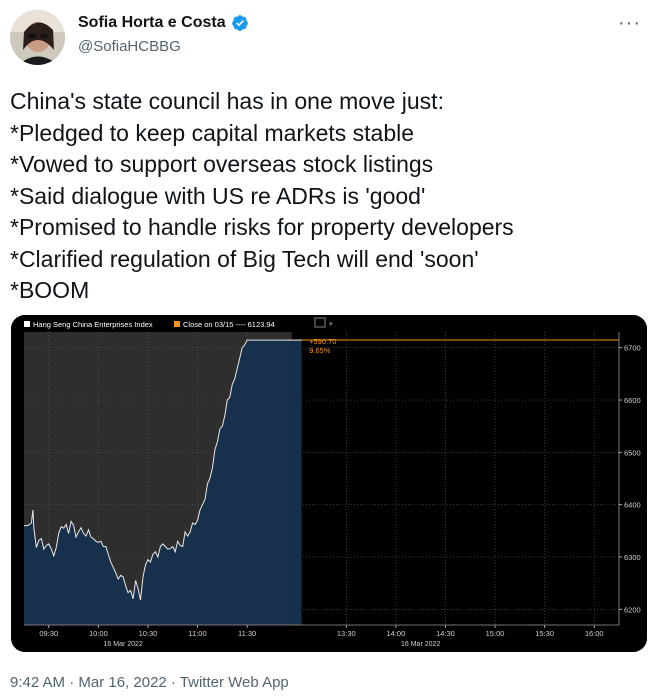 This screenshot has width=655, height=698. I want to click on x-tick-label: 11:00, so click(197, 633).